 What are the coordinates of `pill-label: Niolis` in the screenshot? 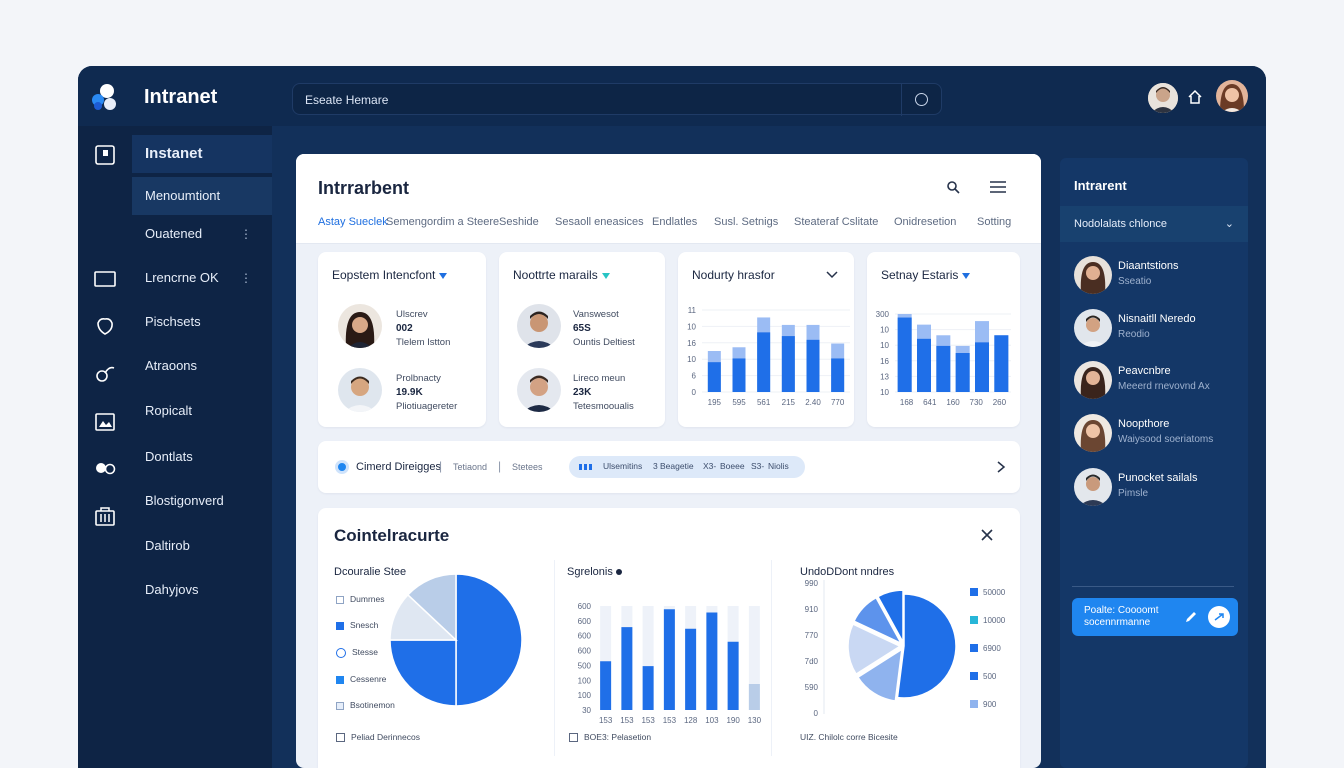 It's located at (778, 466).